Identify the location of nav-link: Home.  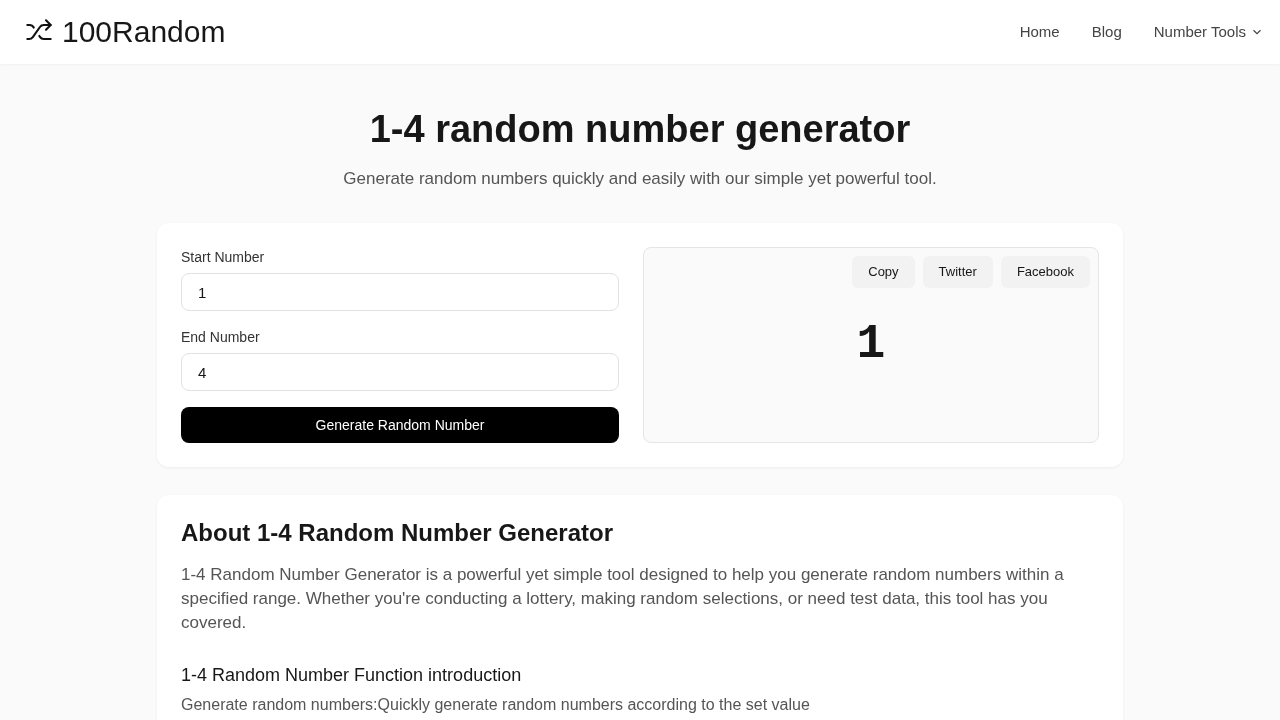
(1039, 32).